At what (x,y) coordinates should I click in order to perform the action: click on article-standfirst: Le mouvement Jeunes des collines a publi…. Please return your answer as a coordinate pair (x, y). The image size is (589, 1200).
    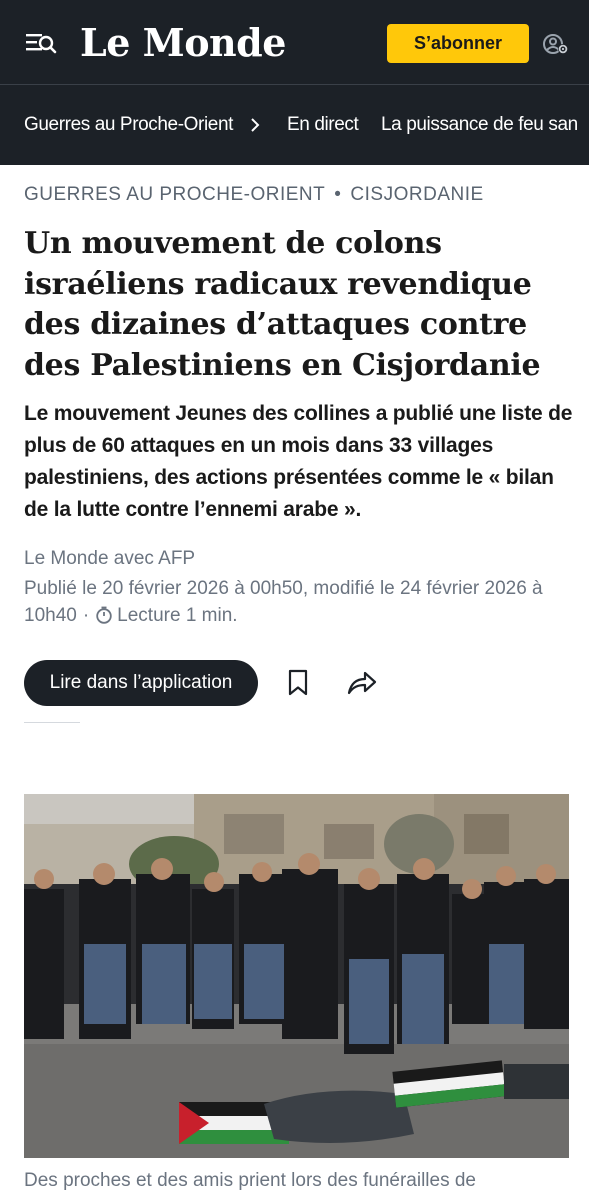
    Looking at the image, I should click on (298, 461).